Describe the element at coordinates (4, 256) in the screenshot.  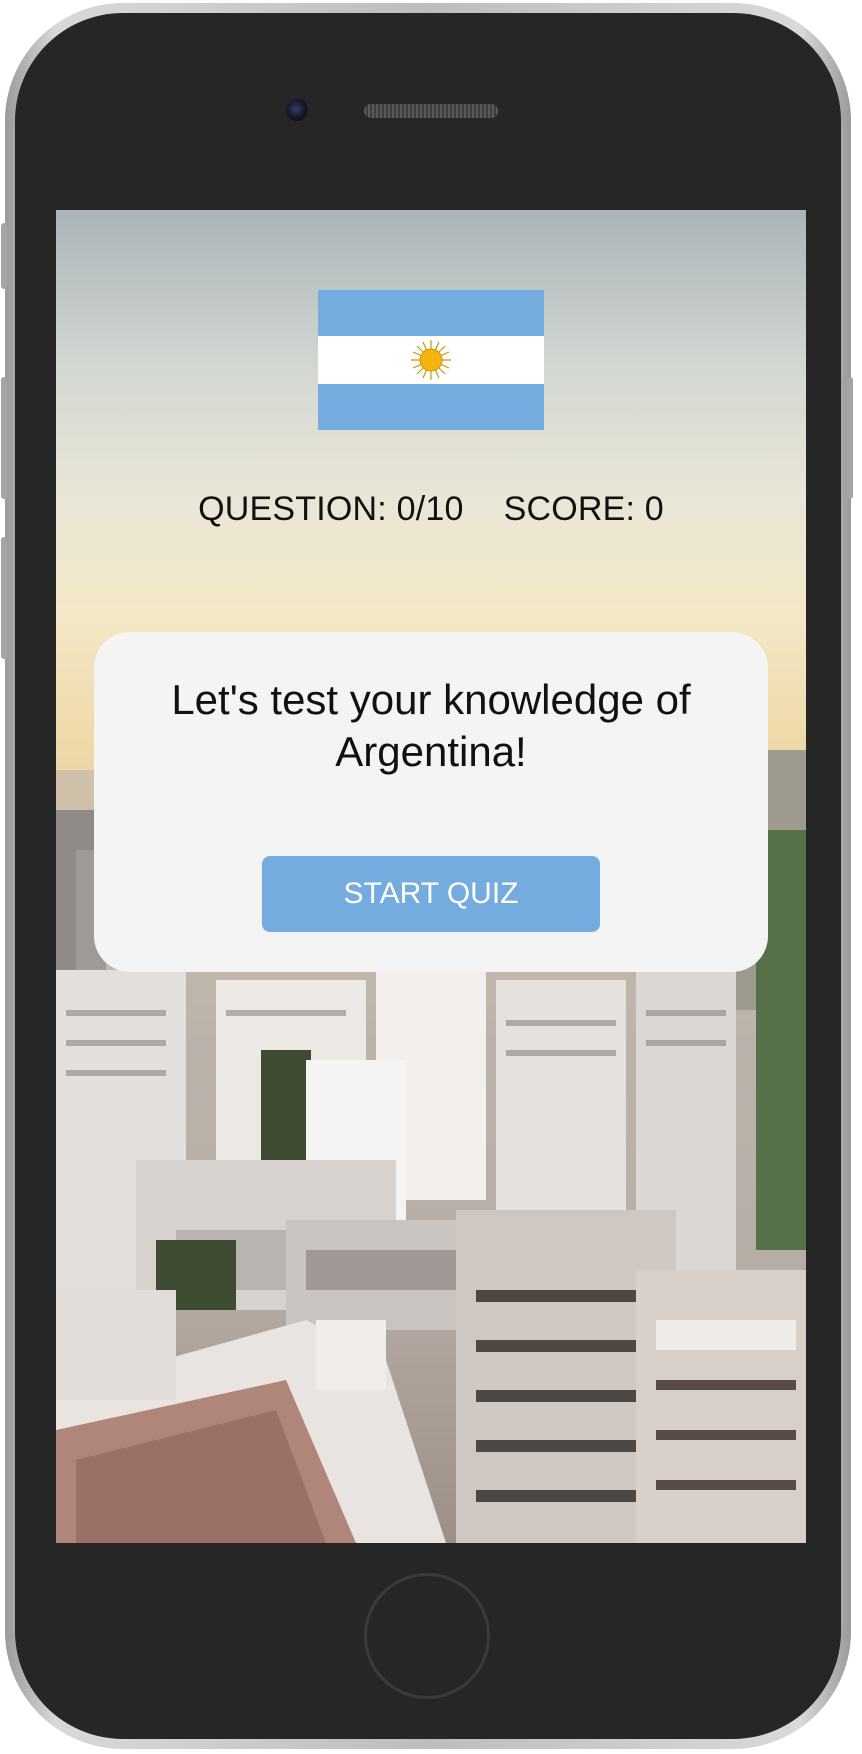
I see `mute-switch` at that location.